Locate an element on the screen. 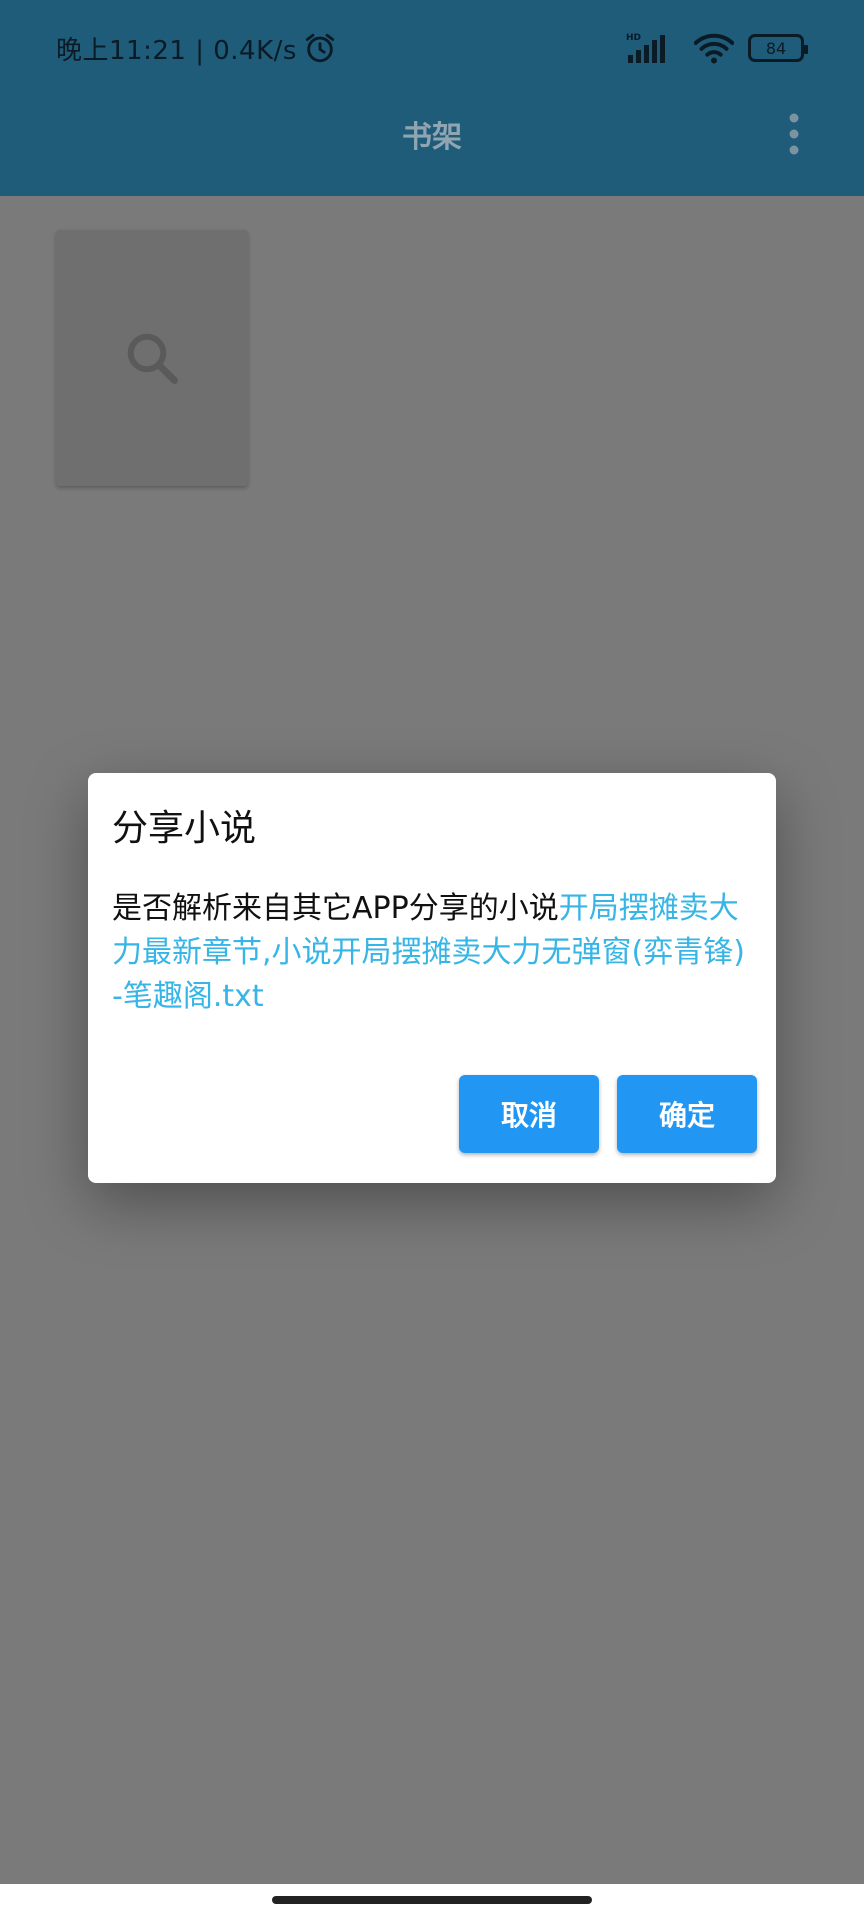 The image size is (864, 1920). status-left: 晚上11:21 | 0.4K/s is located at coordinates (196, 48).